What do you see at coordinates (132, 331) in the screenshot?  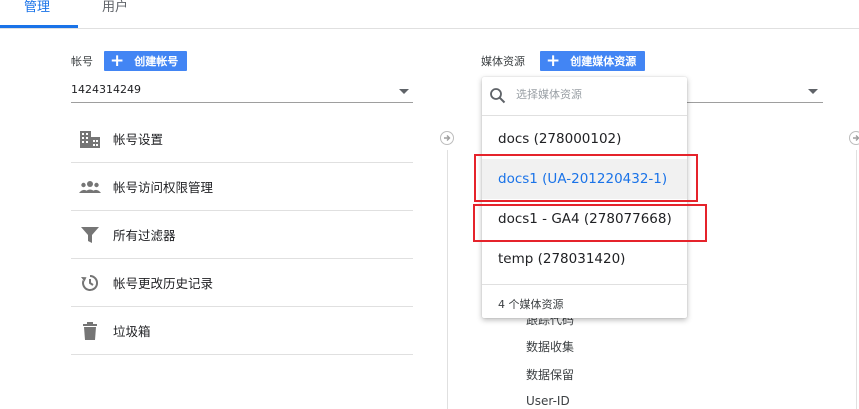 I see `menu-item-label: 垃圾箱` at bounding box center [132, 331].